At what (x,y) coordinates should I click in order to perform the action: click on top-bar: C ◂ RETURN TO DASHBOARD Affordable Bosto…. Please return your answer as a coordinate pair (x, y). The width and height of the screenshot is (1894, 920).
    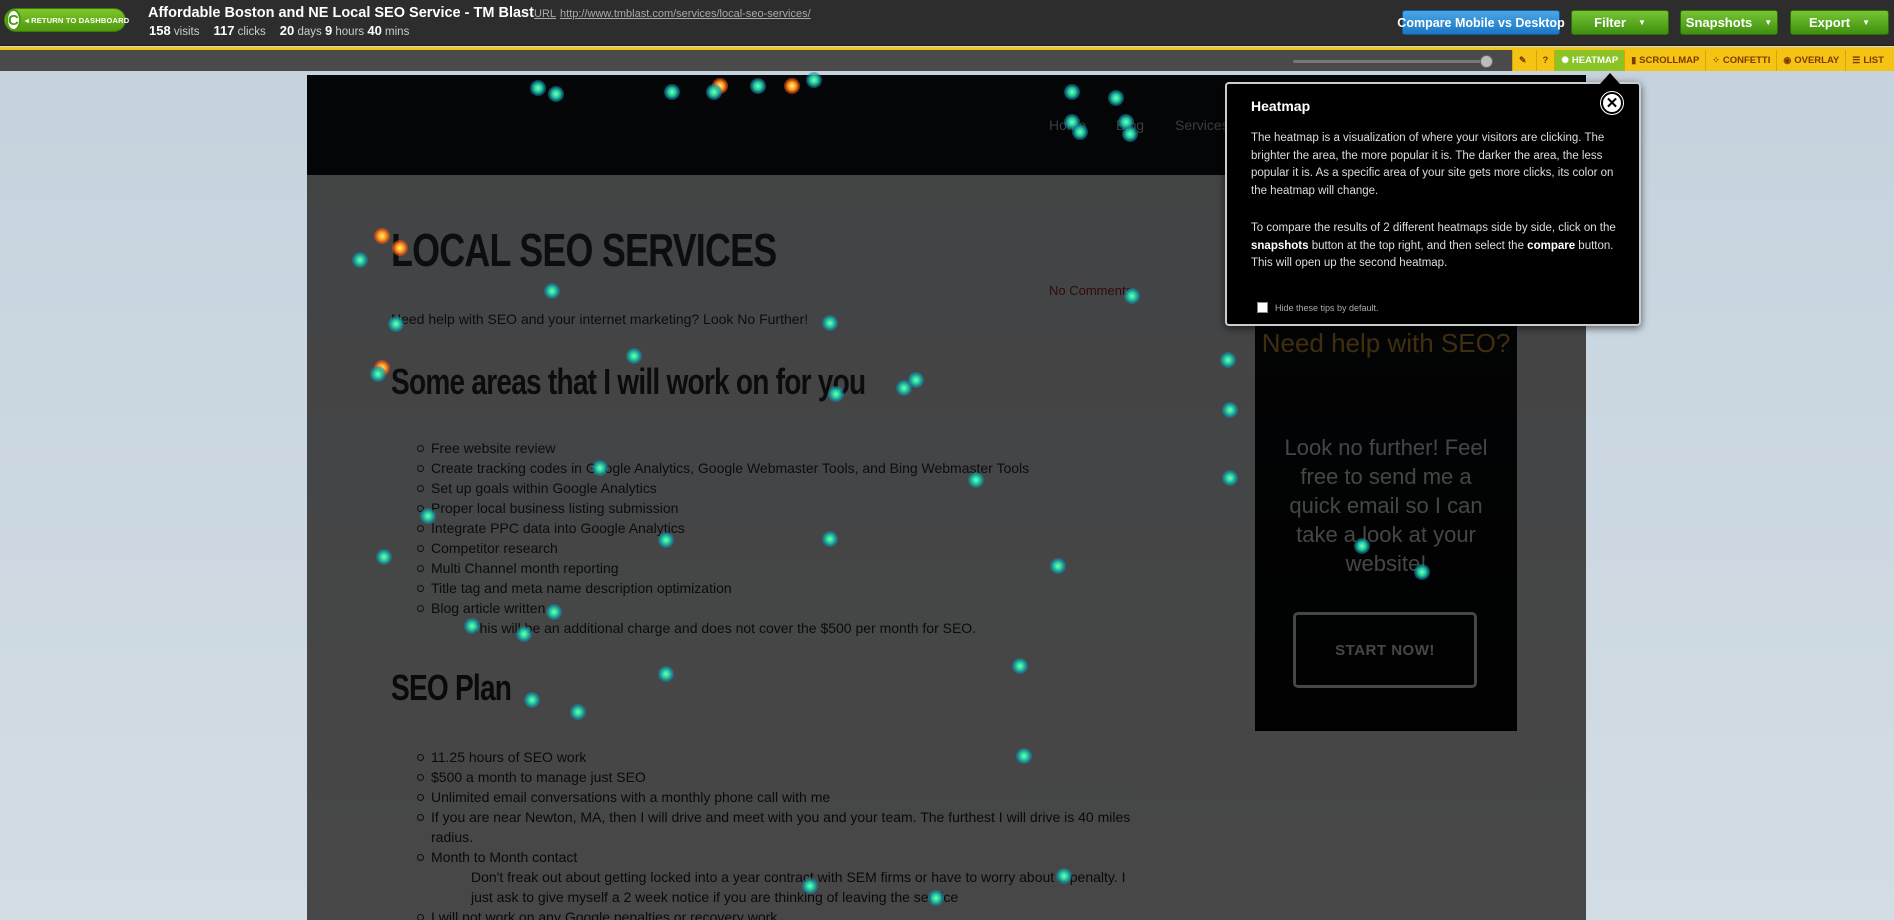
    Looking at the image, I should click on (947, 23).